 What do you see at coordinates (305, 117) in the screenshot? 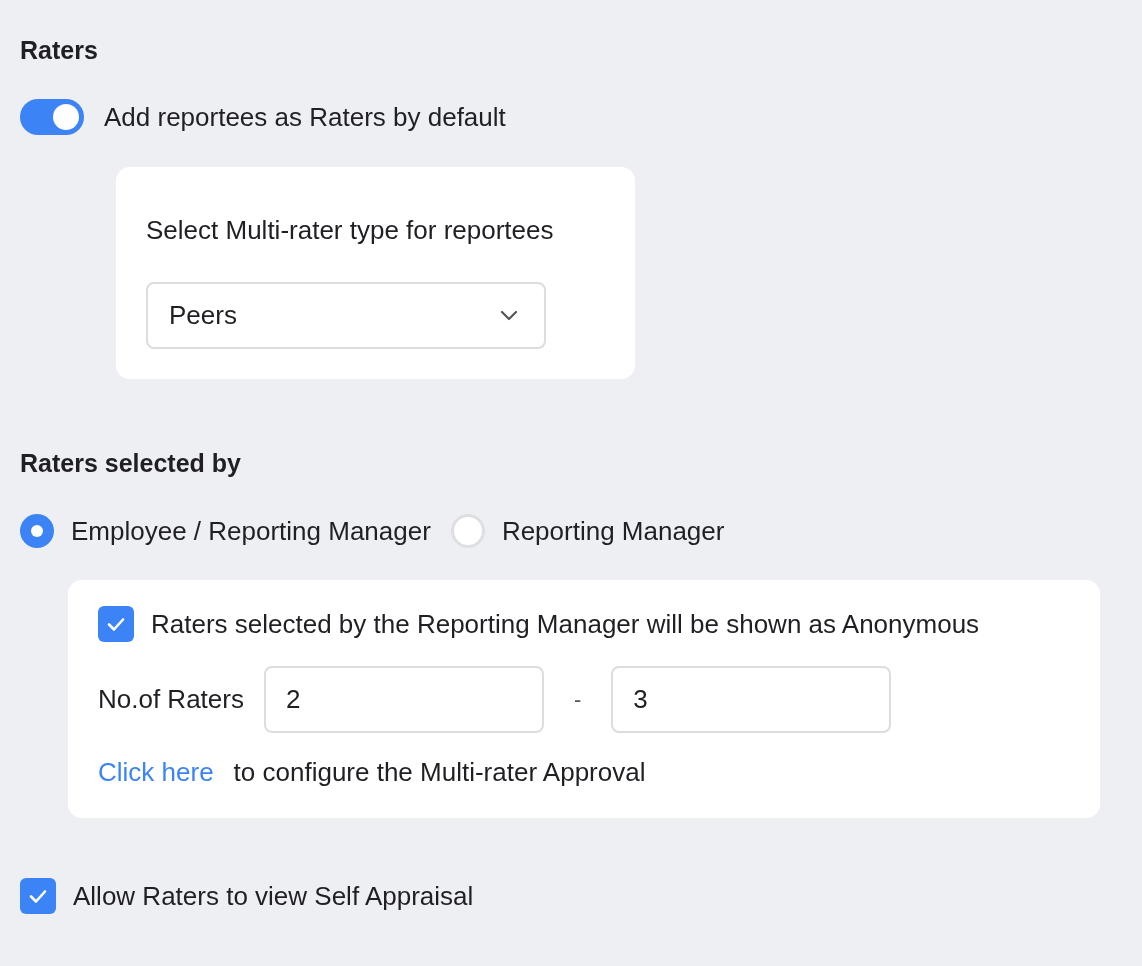
I see `toggle-label: Add reportees as Raters by default` at bounding box center [305, 117].